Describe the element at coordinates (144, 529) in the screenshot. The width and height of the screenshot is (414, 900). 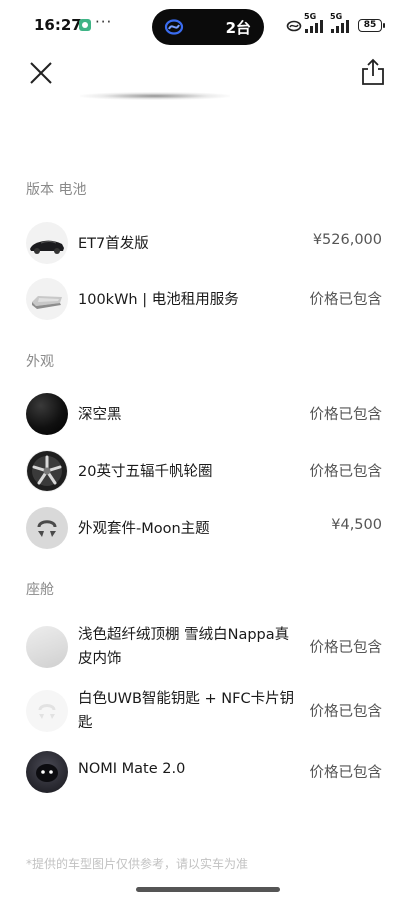
I see `item-label: 外观套件-Moon主题` at that location.